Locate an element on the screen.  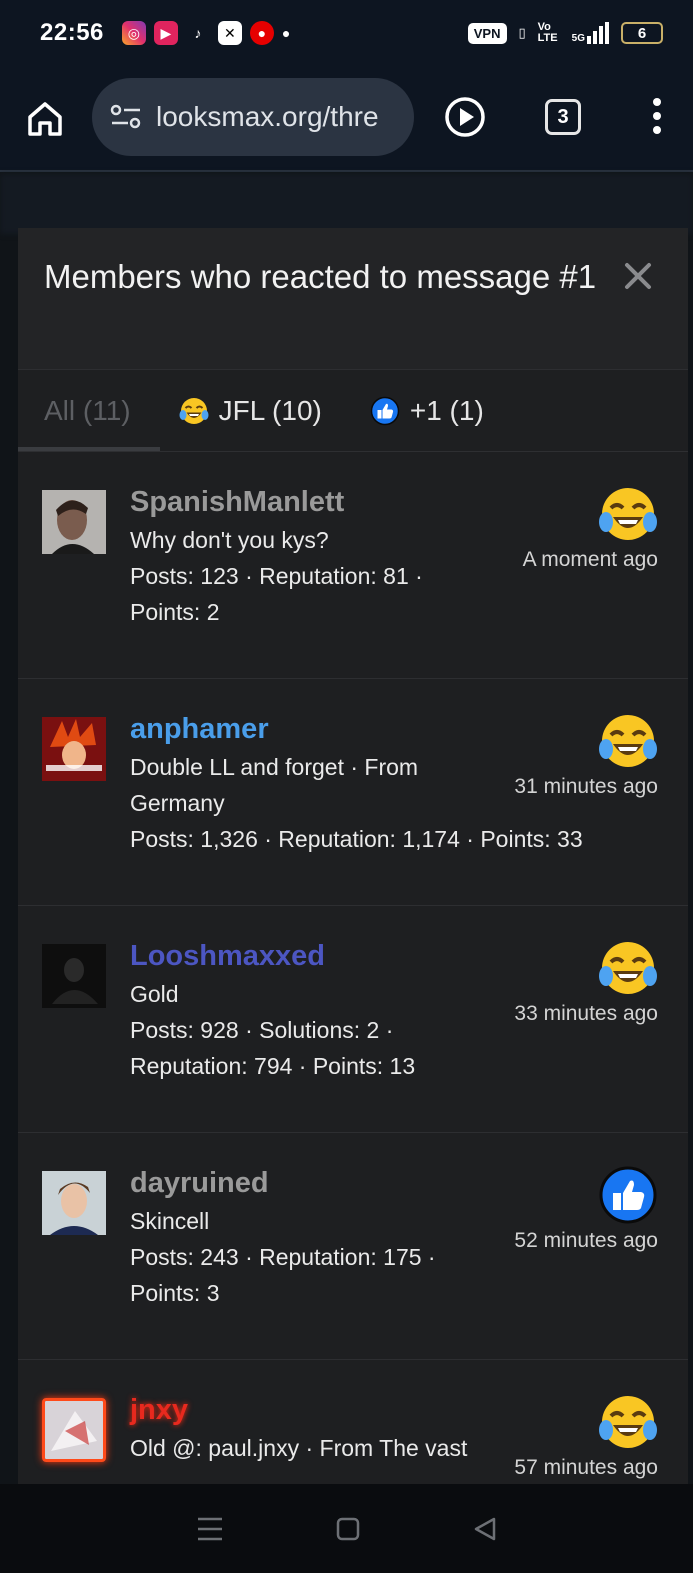
network-type: 5G is located at coordinates (578, 38).